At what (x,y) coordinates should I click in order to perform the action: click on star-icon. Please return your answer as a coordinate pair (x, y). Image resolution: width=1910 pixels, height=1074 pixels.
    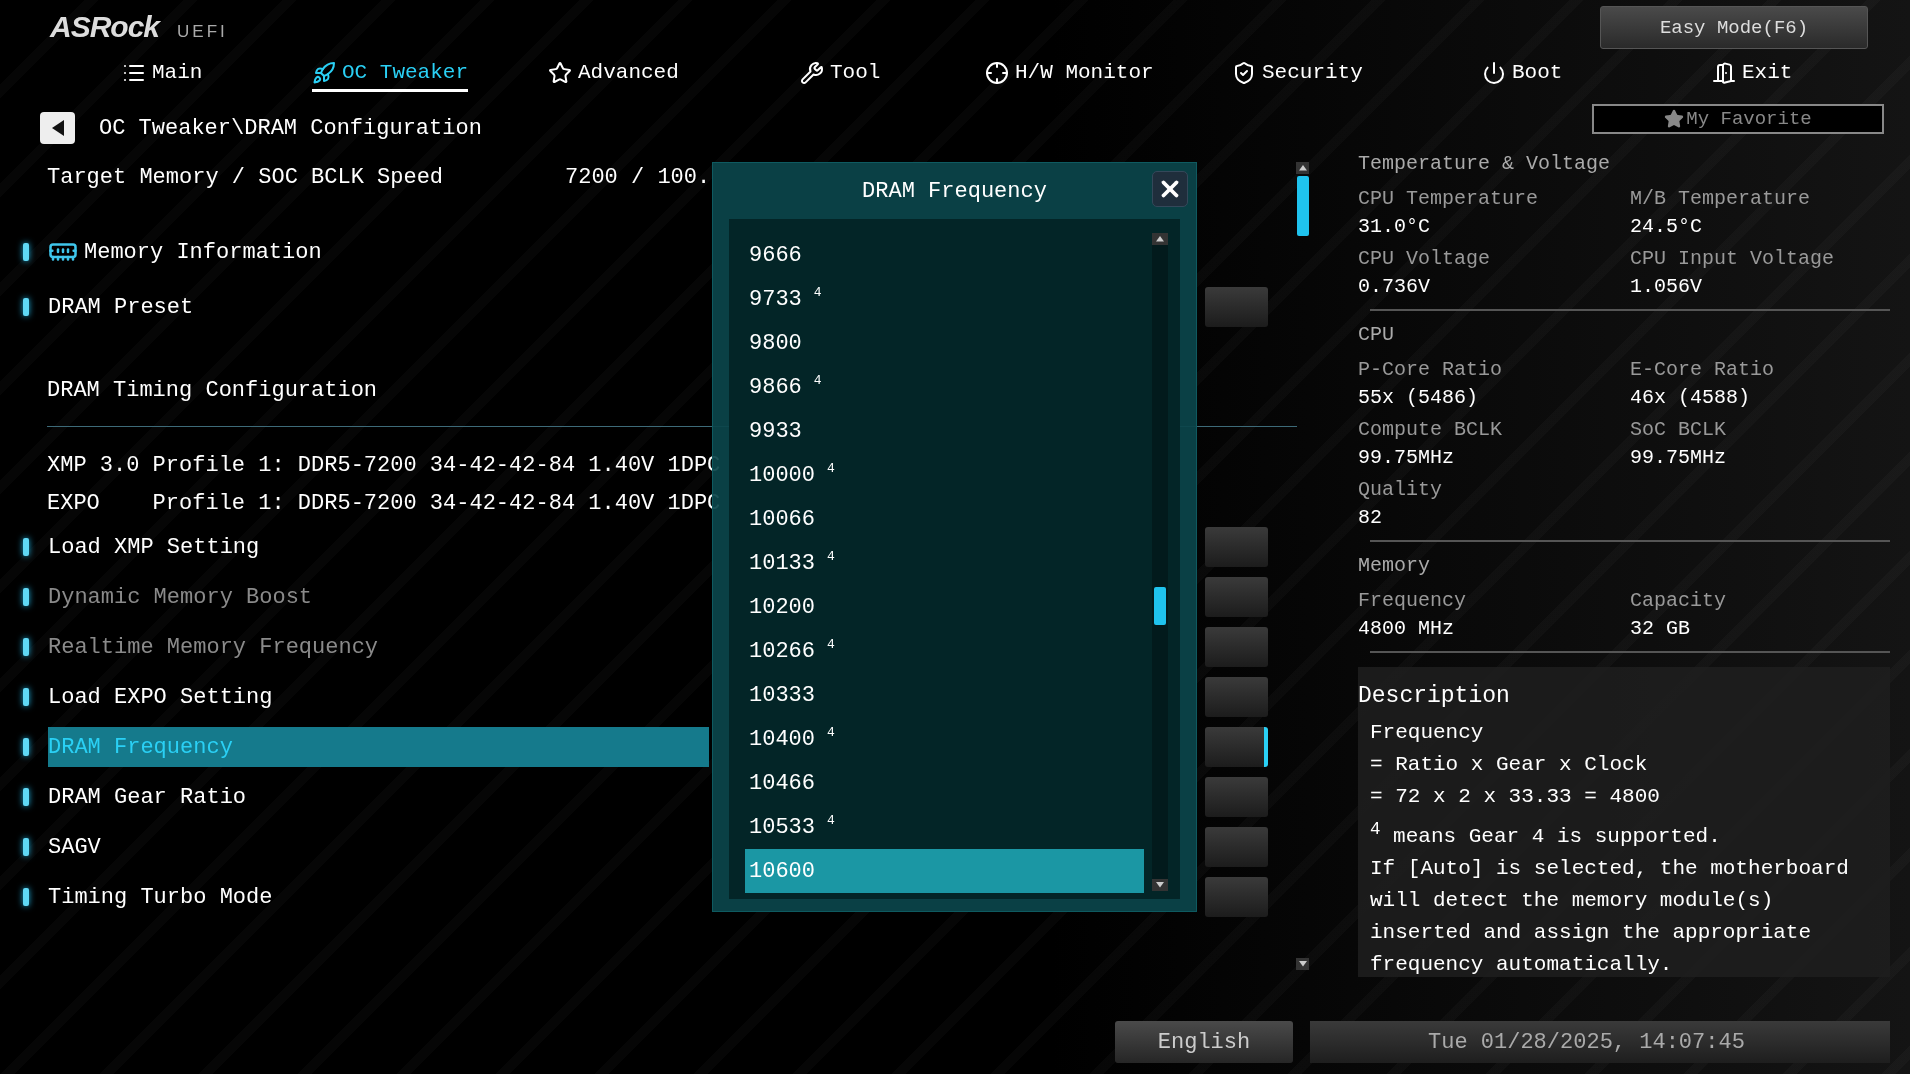
    Looking at the image, I should click on (1674, 119).